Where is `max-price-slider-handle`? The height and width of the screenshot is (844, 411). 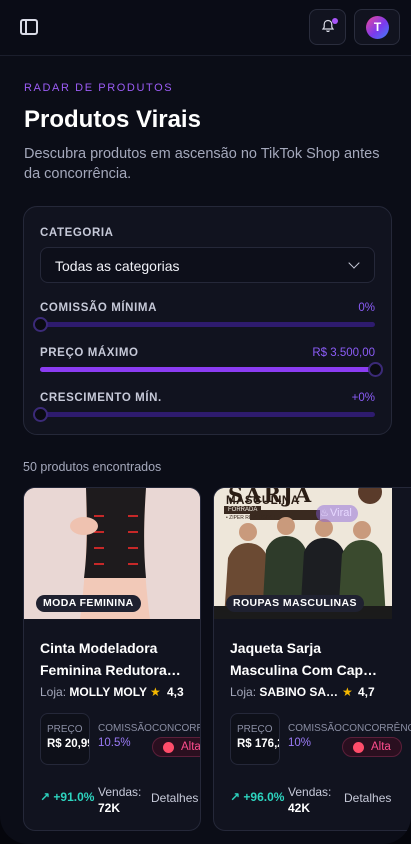 max-price-slider-handle is located at coordinates (375, 369).